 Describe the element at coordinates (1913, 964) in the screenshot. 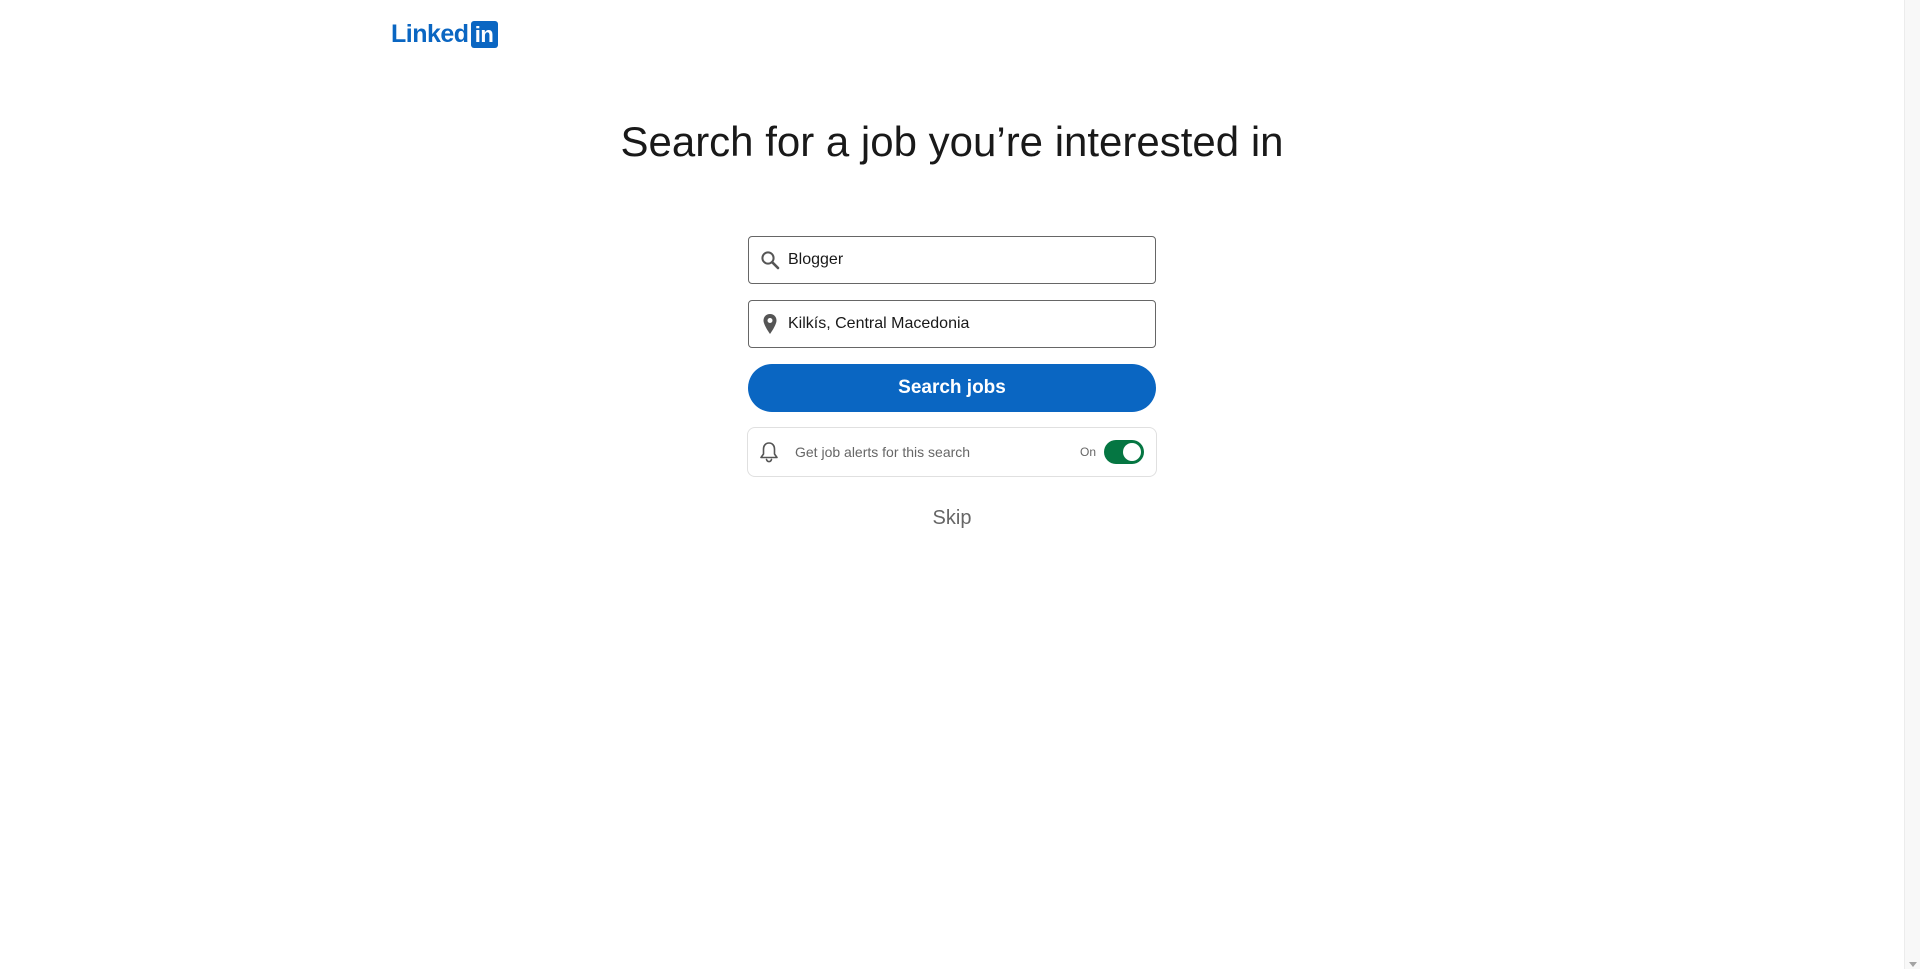

I see `scroll-down-arrow-icon` at that location.